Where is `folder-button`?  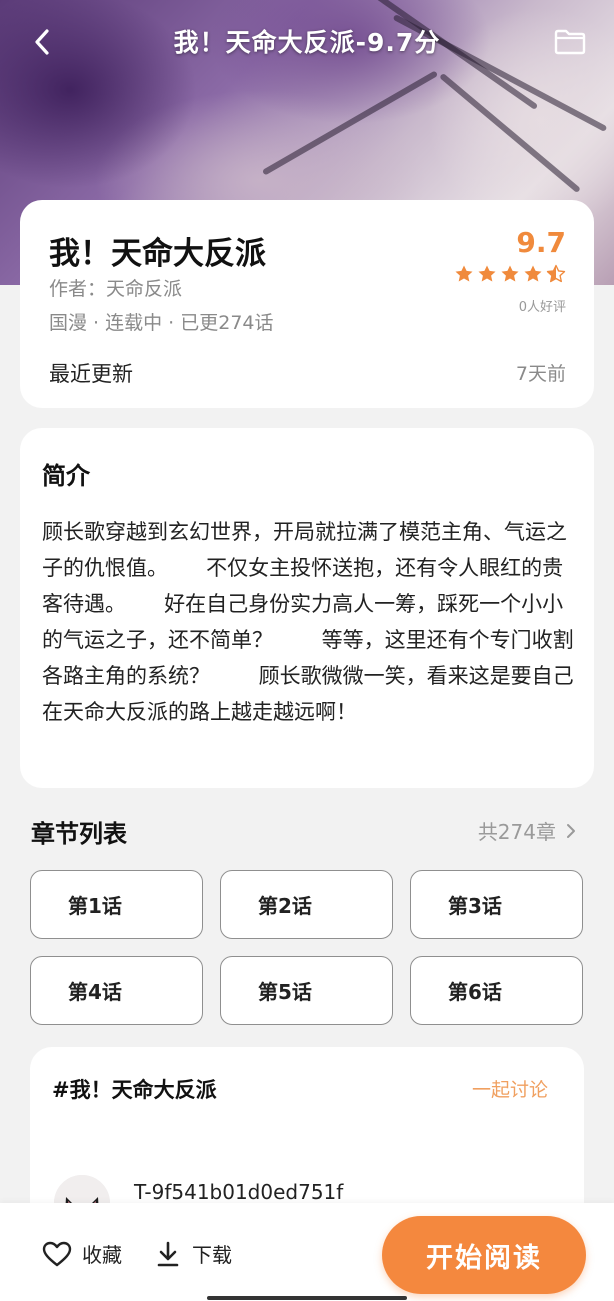
folder-button is located at coordinates (570, 42).